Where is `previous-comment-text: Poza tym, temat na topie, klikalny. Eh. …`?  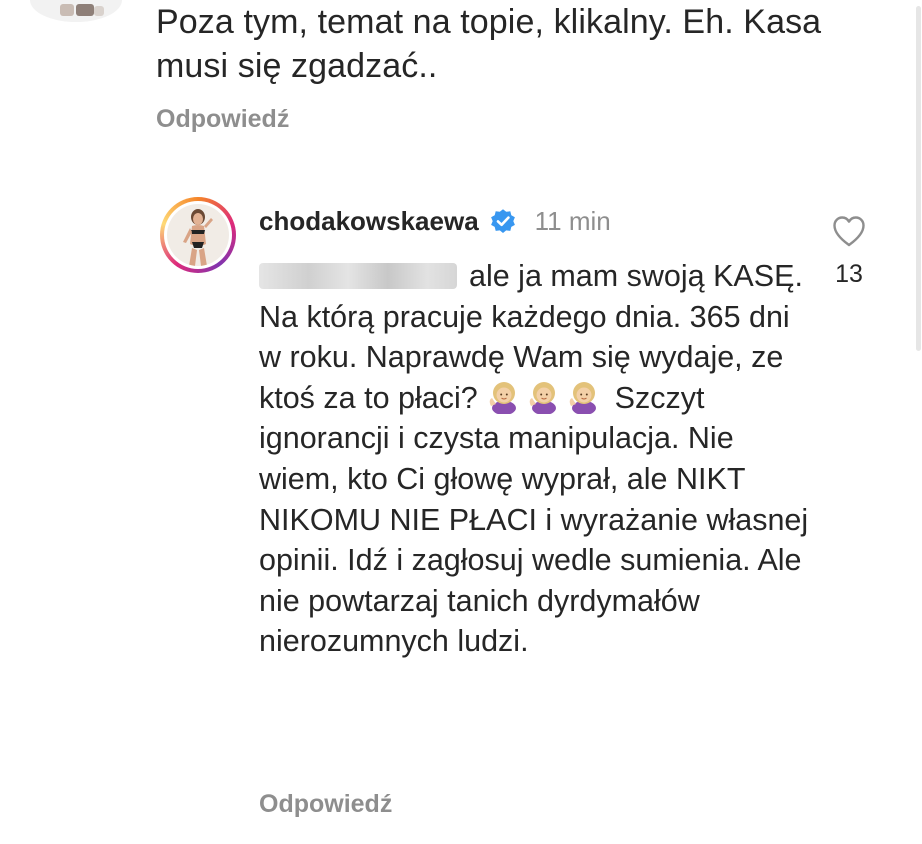
previous-comment-text: Poza tym, temat na topie, klikalny. Eh. … is located at coordinates (489, 44).